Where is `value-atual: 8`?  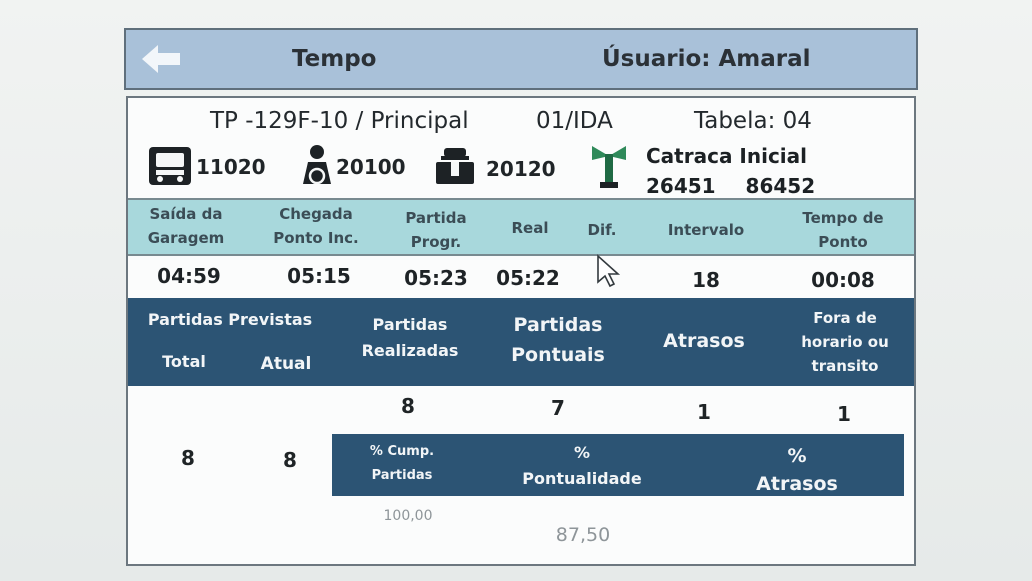
value-atual: 8 is located at coordinates (290, 460).